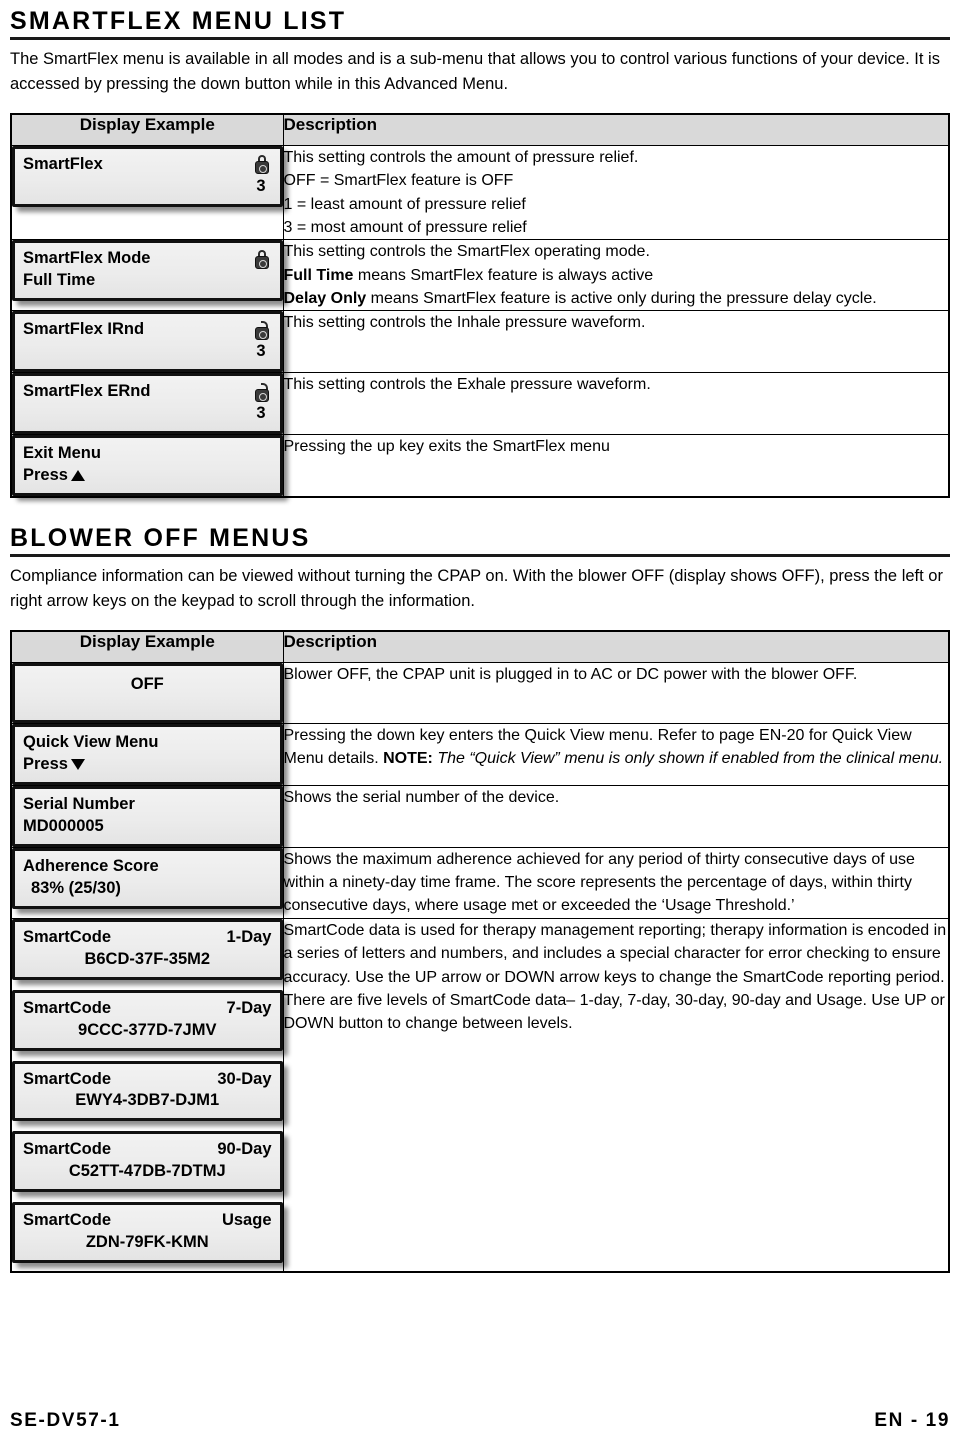 The height and width of the screenshot is (1440, 960). What do you see at coordinates (91, 741) in the screenshot?
I see `lcd-label: Quick View Menu` at bounding box center [91, 741].